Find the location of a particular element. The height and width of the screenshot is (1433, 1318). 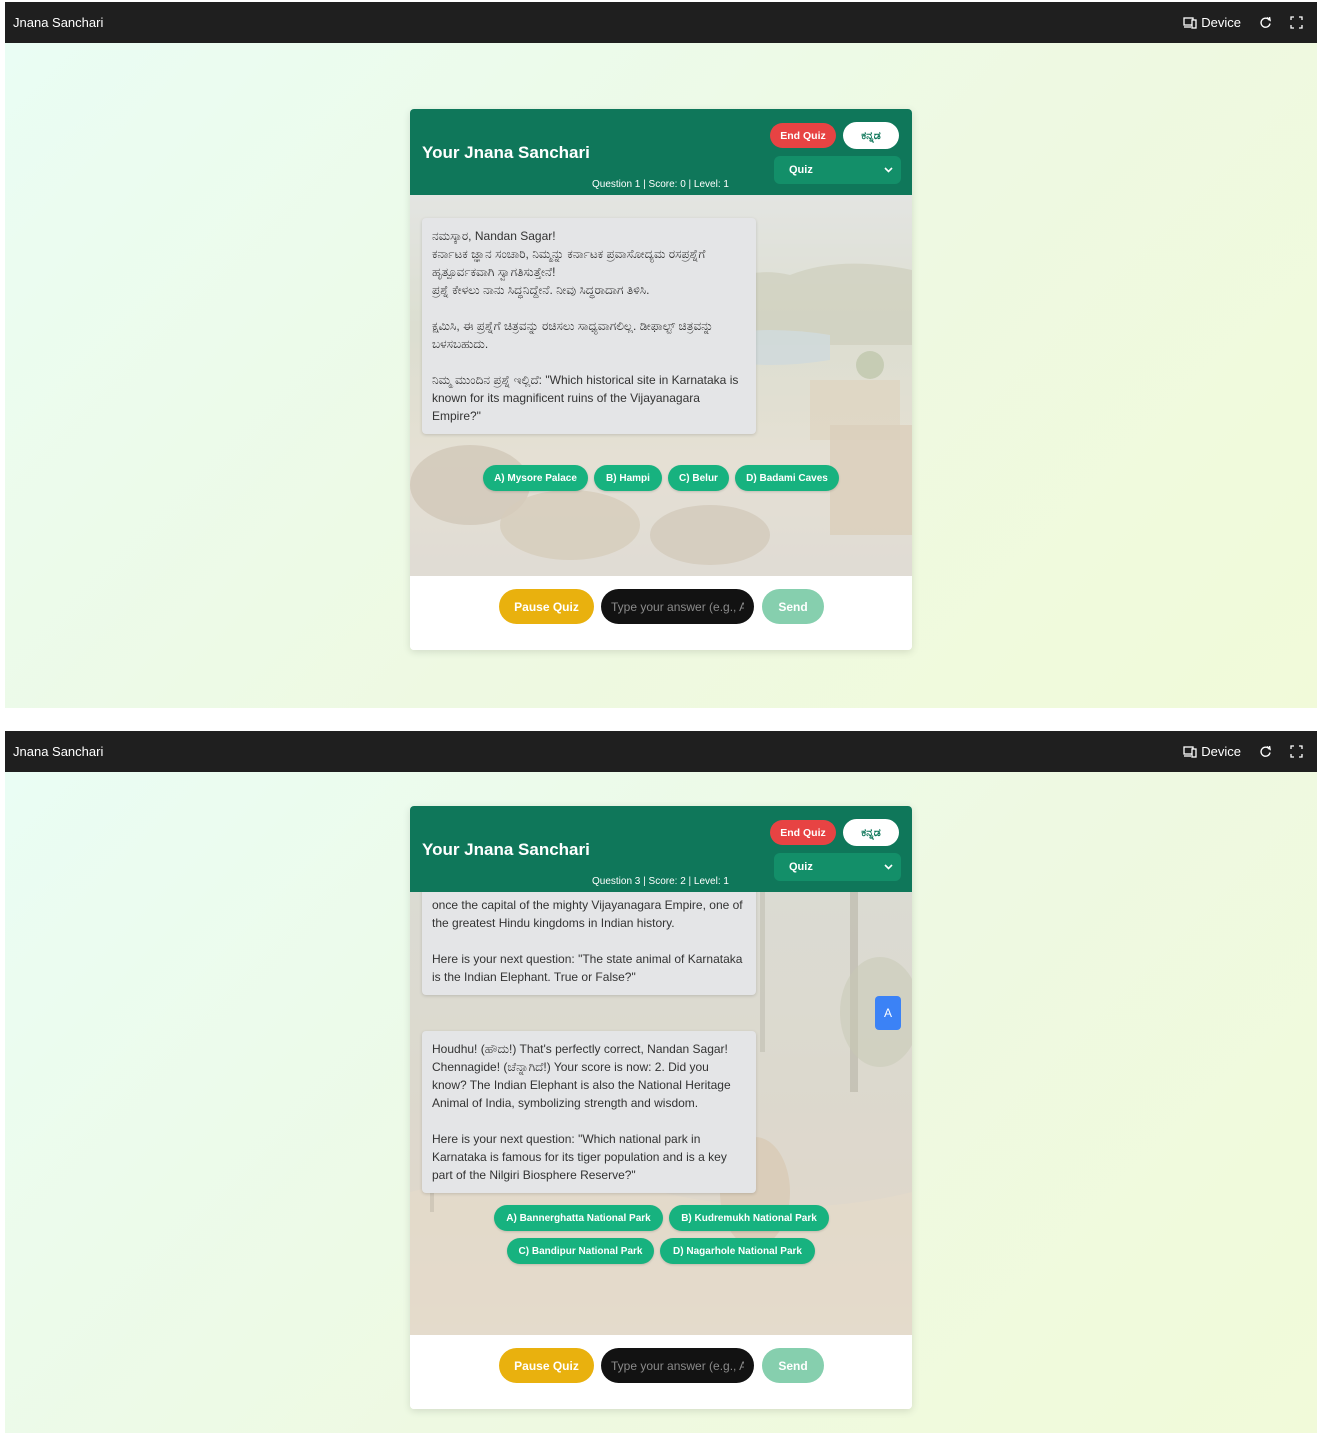

option-d-button: D) Nagarhole National Park is located at coordinates (737, 1251).